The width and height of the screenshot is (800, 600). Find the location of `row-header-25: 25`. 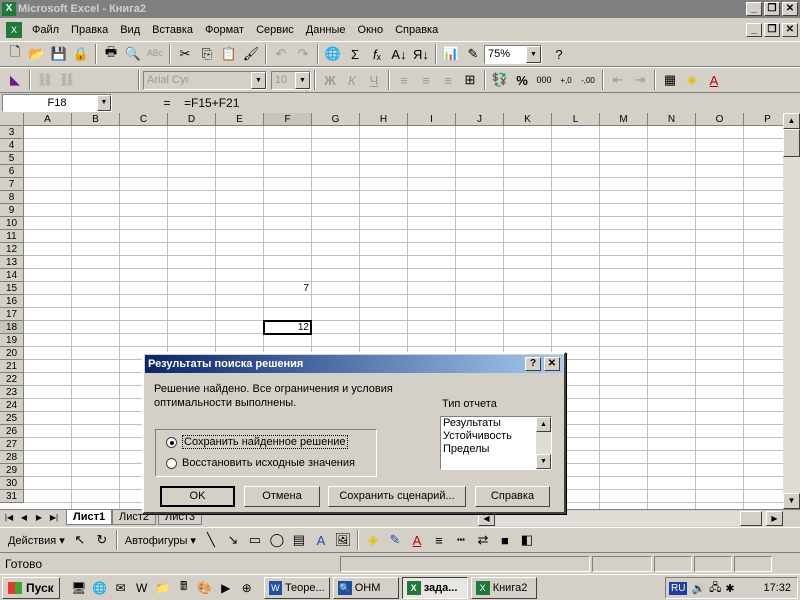

row-header-25: 25 is located at coordinates (12, 418).